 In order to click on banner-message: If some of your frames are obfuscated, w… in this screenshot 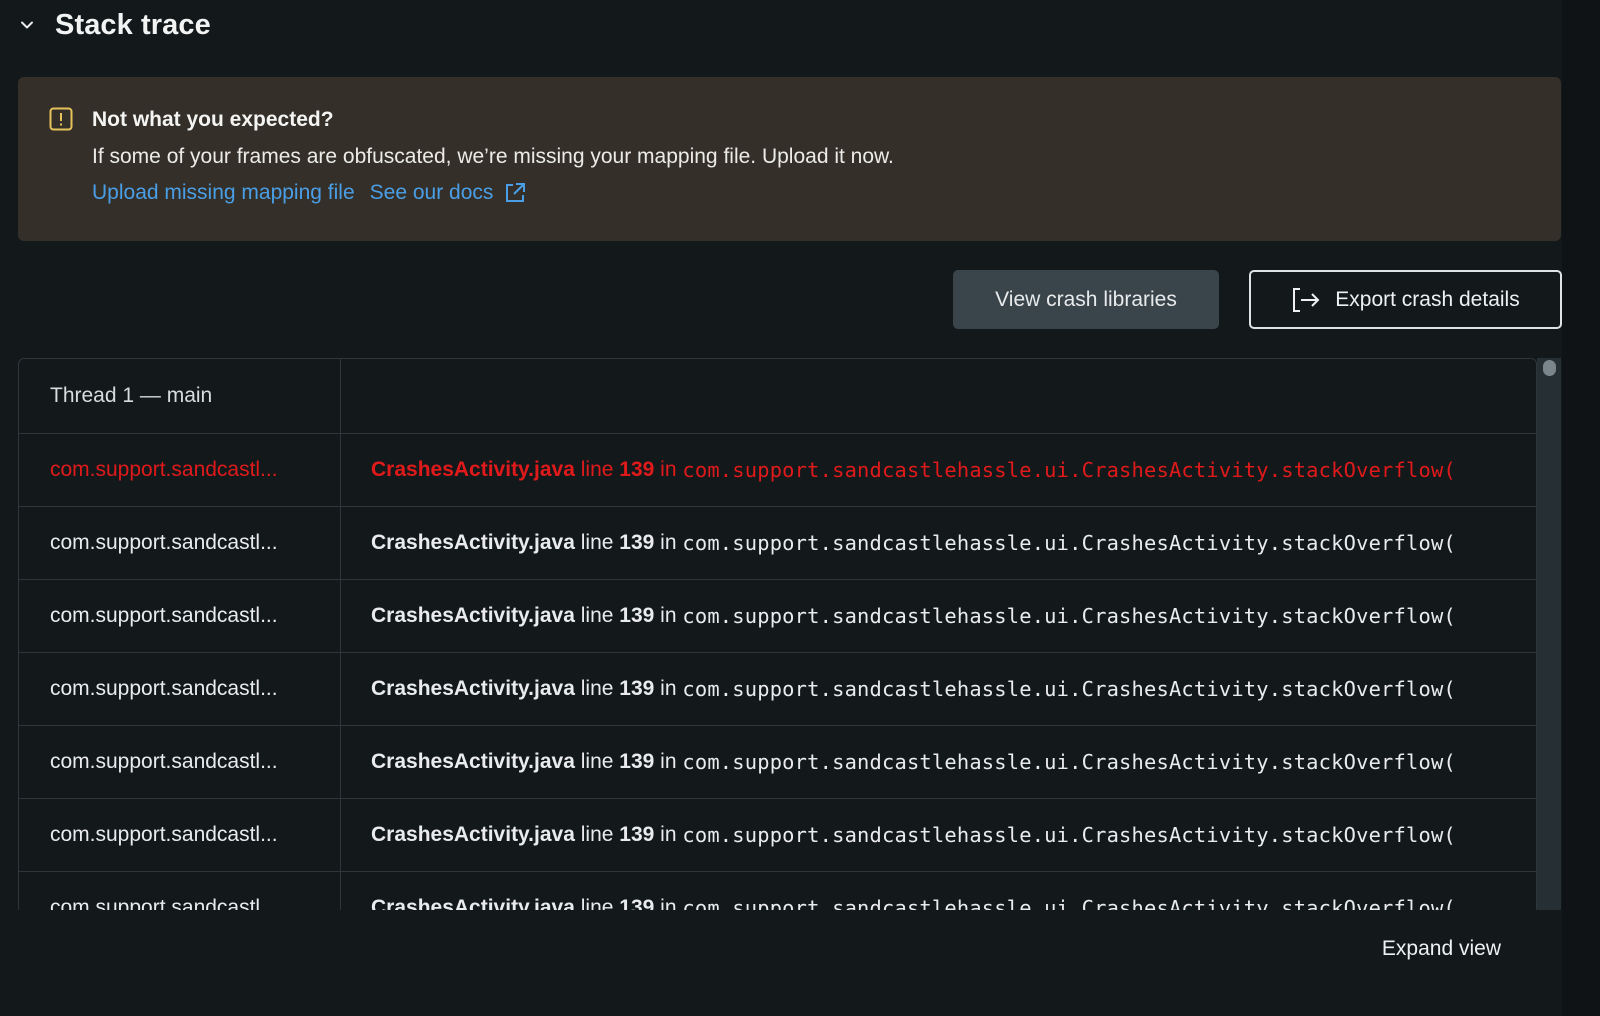, I will do `click(493, 156)`.